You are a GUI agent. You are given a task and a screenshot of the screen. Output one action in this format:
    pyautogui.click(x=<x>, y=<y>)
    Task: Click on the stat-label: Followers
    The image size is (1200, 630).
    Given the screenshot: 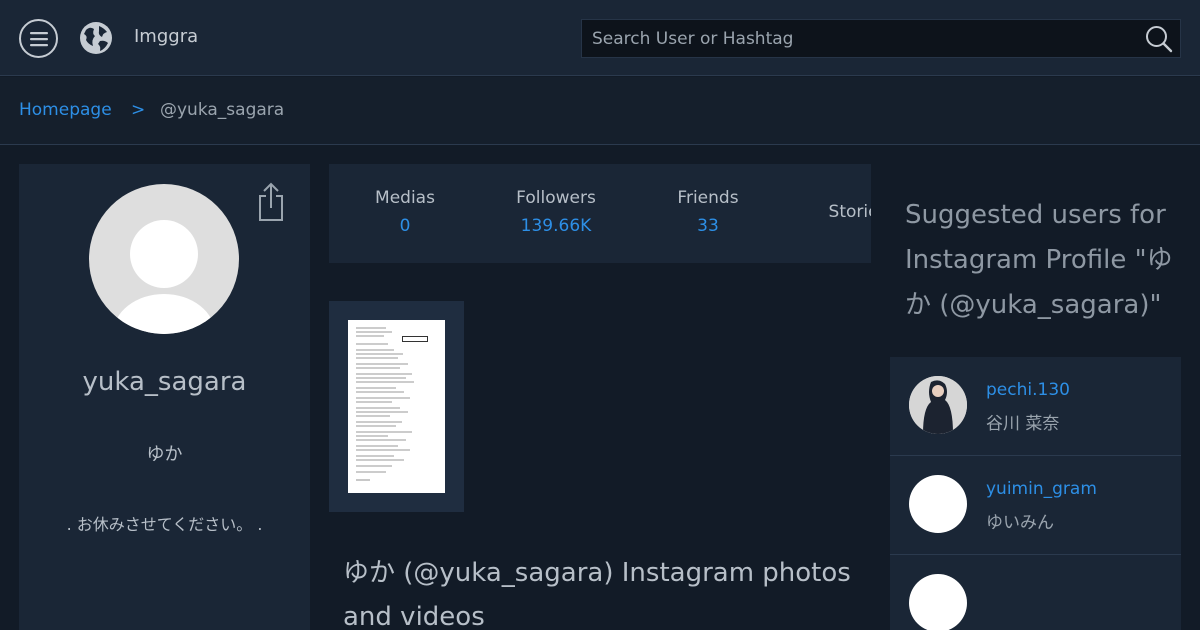 What is the action you would take?
    pyautogui.click(x=556, y=198)
    